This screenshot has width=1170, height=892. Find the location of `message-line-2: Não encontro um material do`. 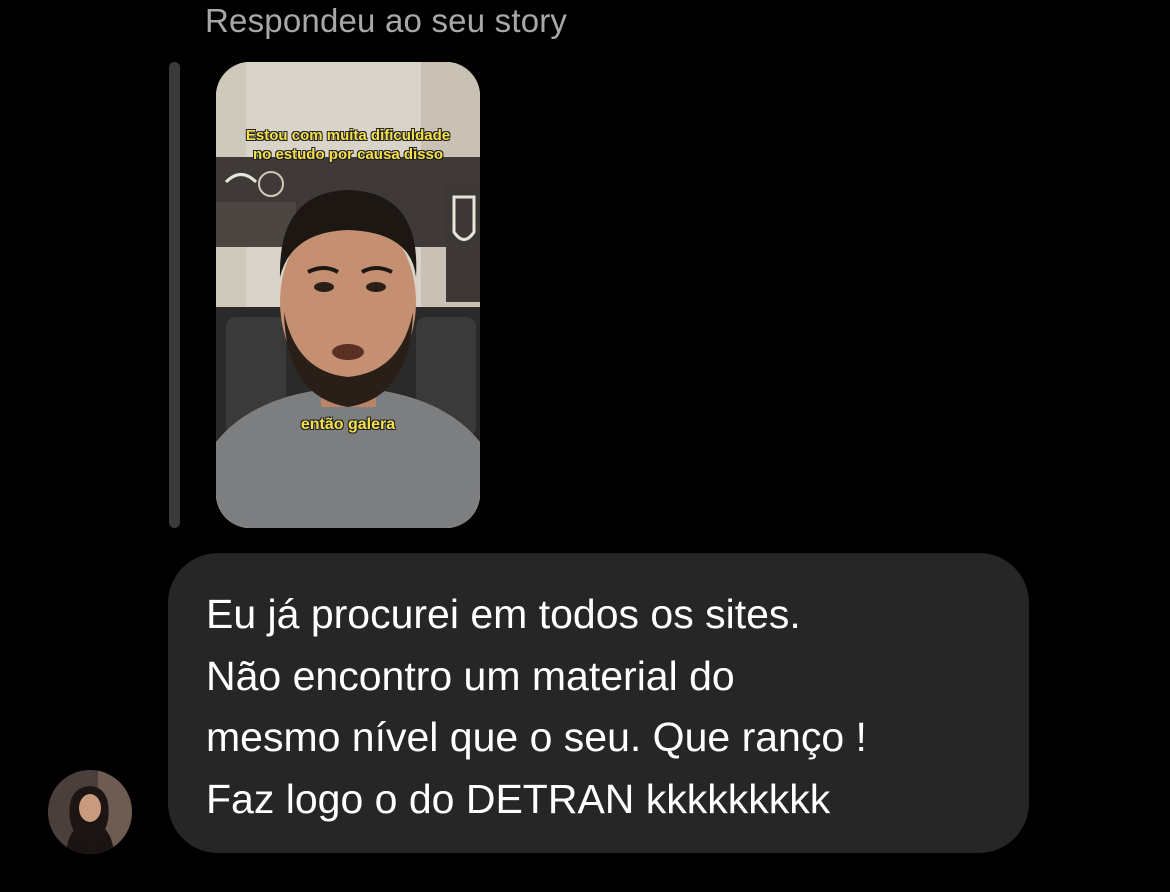

message-line-2: Não encontro um material do is located at coordinates (470, 675).